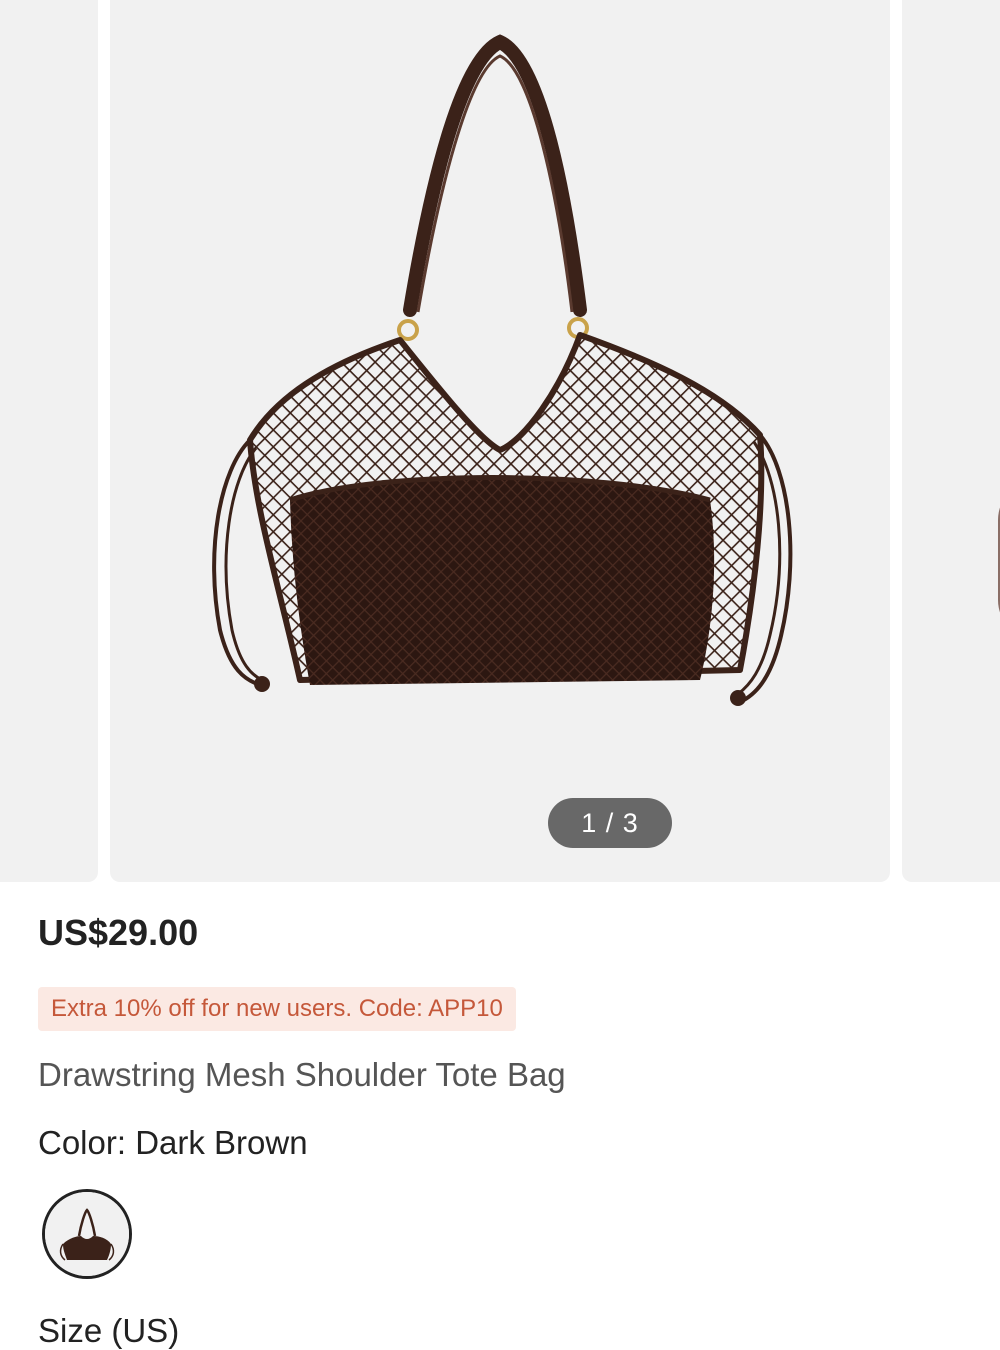 The width and height of the screenshot is (1000, 1350). What do you see at coordinates (302, 1074) in the screenshot?
I see `product-title: Drawstring Mesh Shoulder Tote Bag` at bounding box center [302, 1074].